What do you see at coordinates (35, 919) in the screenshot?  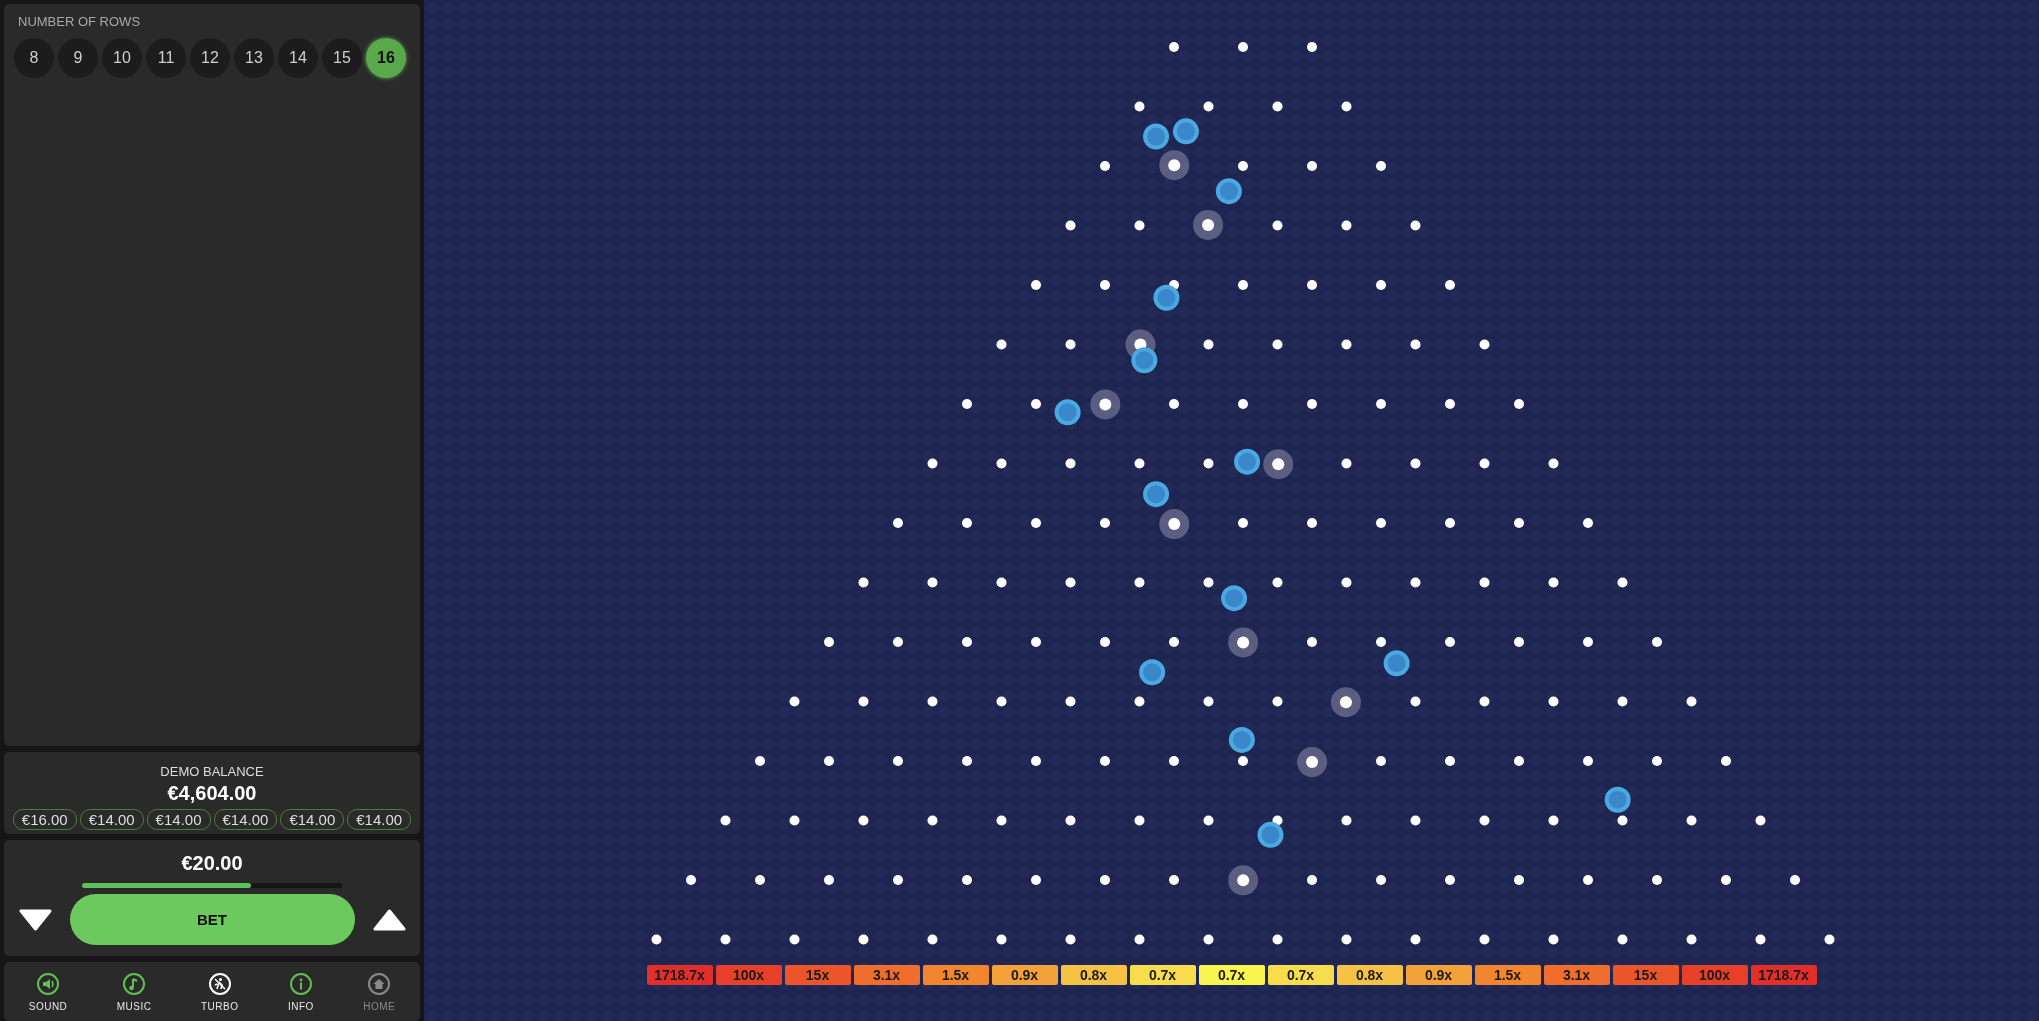 I see `decrease-button` at bounding box center [35, 919].